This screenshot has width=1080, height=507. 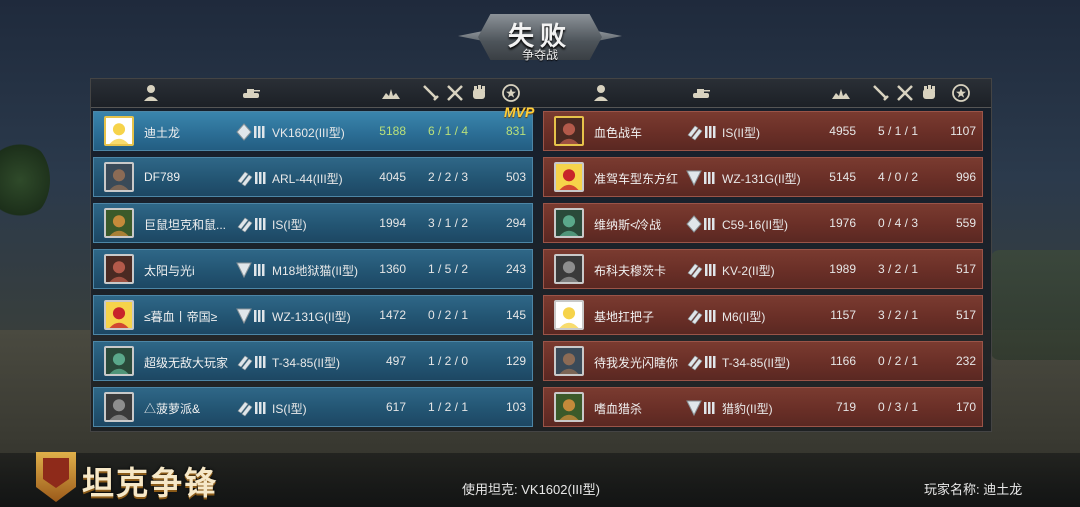 I want to click on kda-value: 3 / 1 / 2, so click(x=448, y=223).